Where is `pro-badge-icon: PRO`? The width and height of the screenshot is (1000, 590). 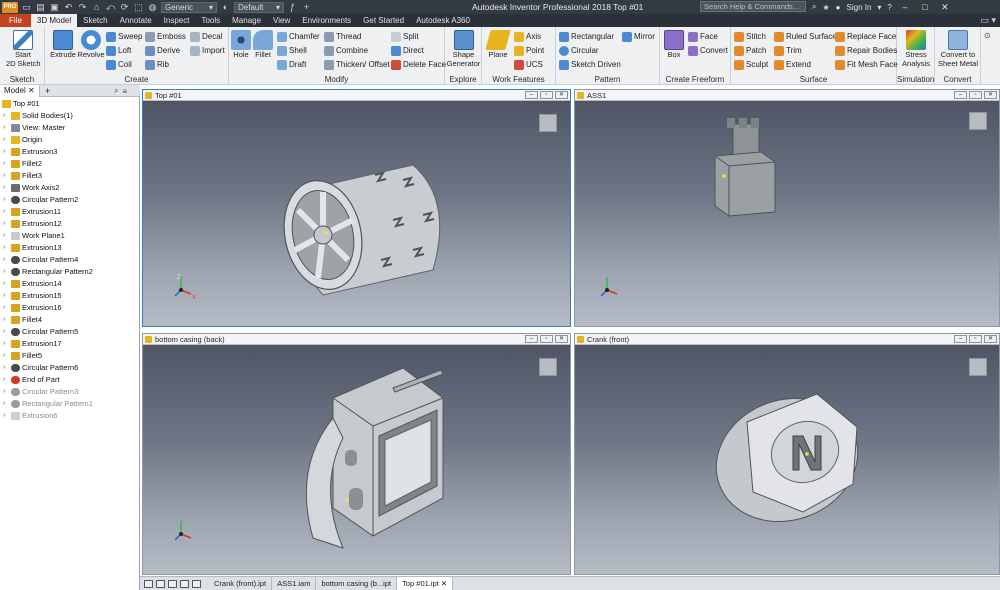
pro-badge-icon: PRO is located at coordinates (10, 7).